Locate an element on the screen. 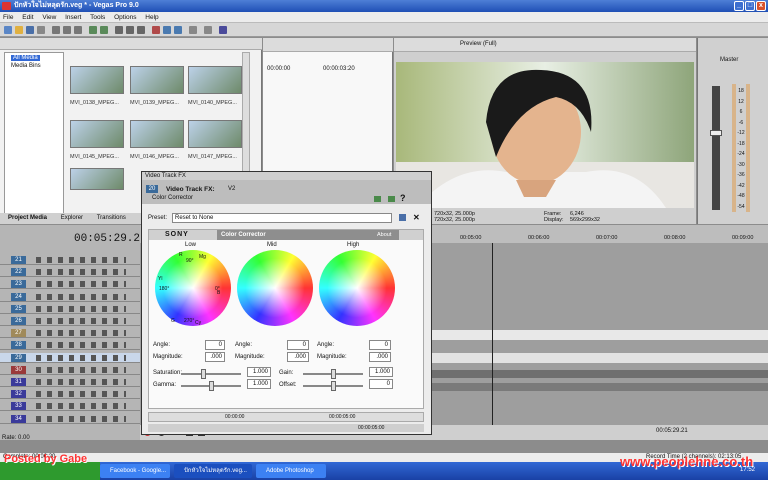 This screenshot has height=480, width=768. saturation-slider-handle is located at coordinates (203, 374).